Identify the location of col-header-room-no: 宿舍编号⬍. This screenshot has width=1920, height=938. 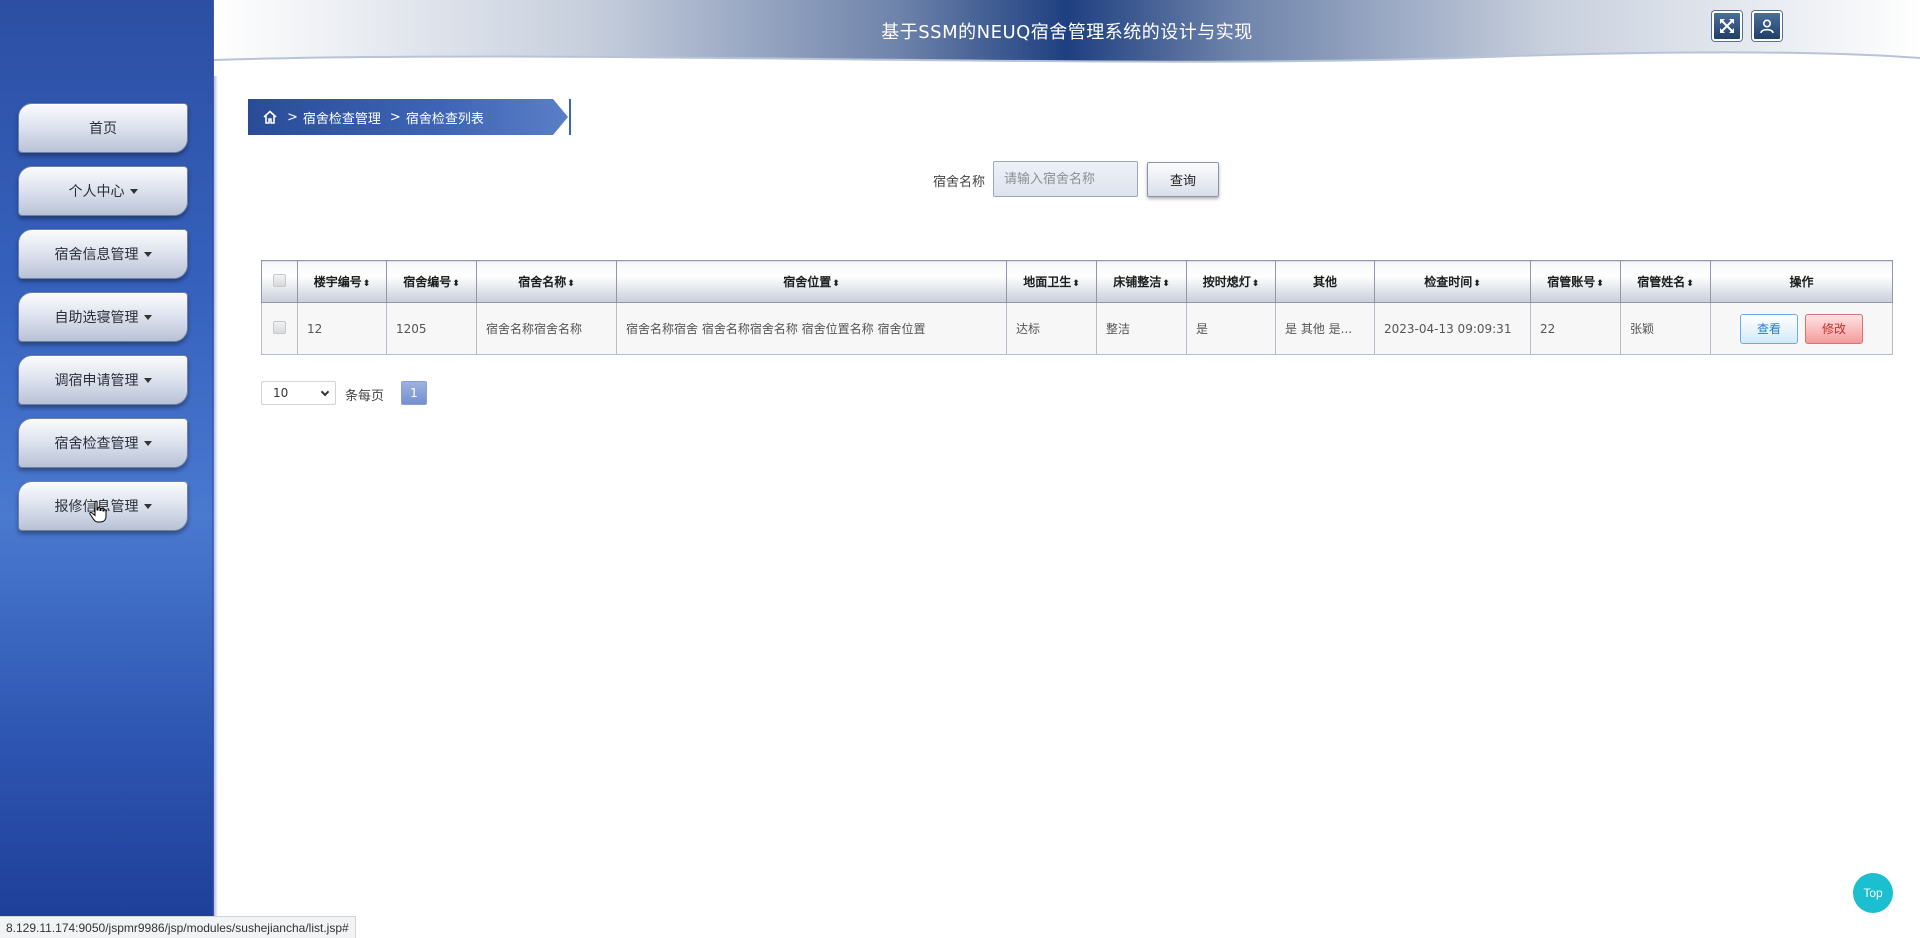
(431, 281).